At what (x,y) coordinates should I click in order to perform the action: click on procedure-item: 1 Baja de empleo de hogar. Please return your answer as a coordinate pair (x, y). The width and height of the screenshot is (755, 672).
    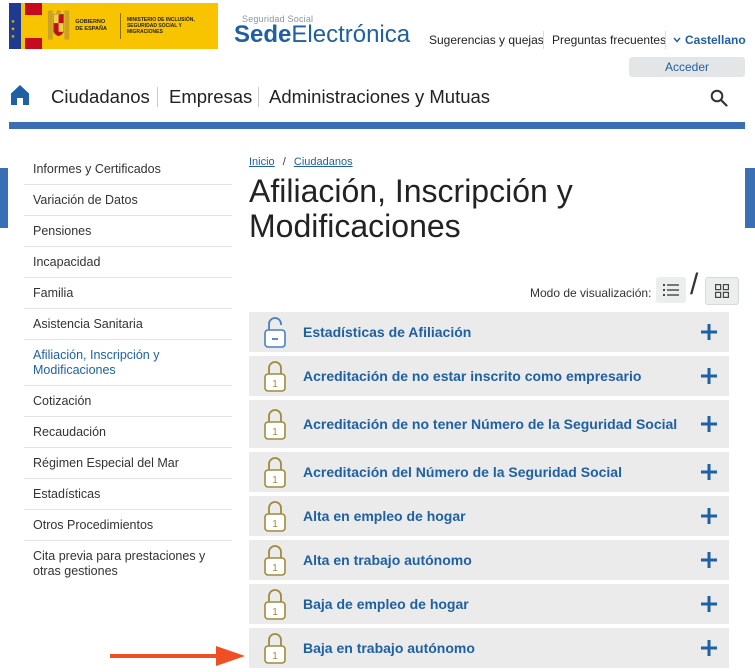
    Looking at the image, I should click on (489, 604).